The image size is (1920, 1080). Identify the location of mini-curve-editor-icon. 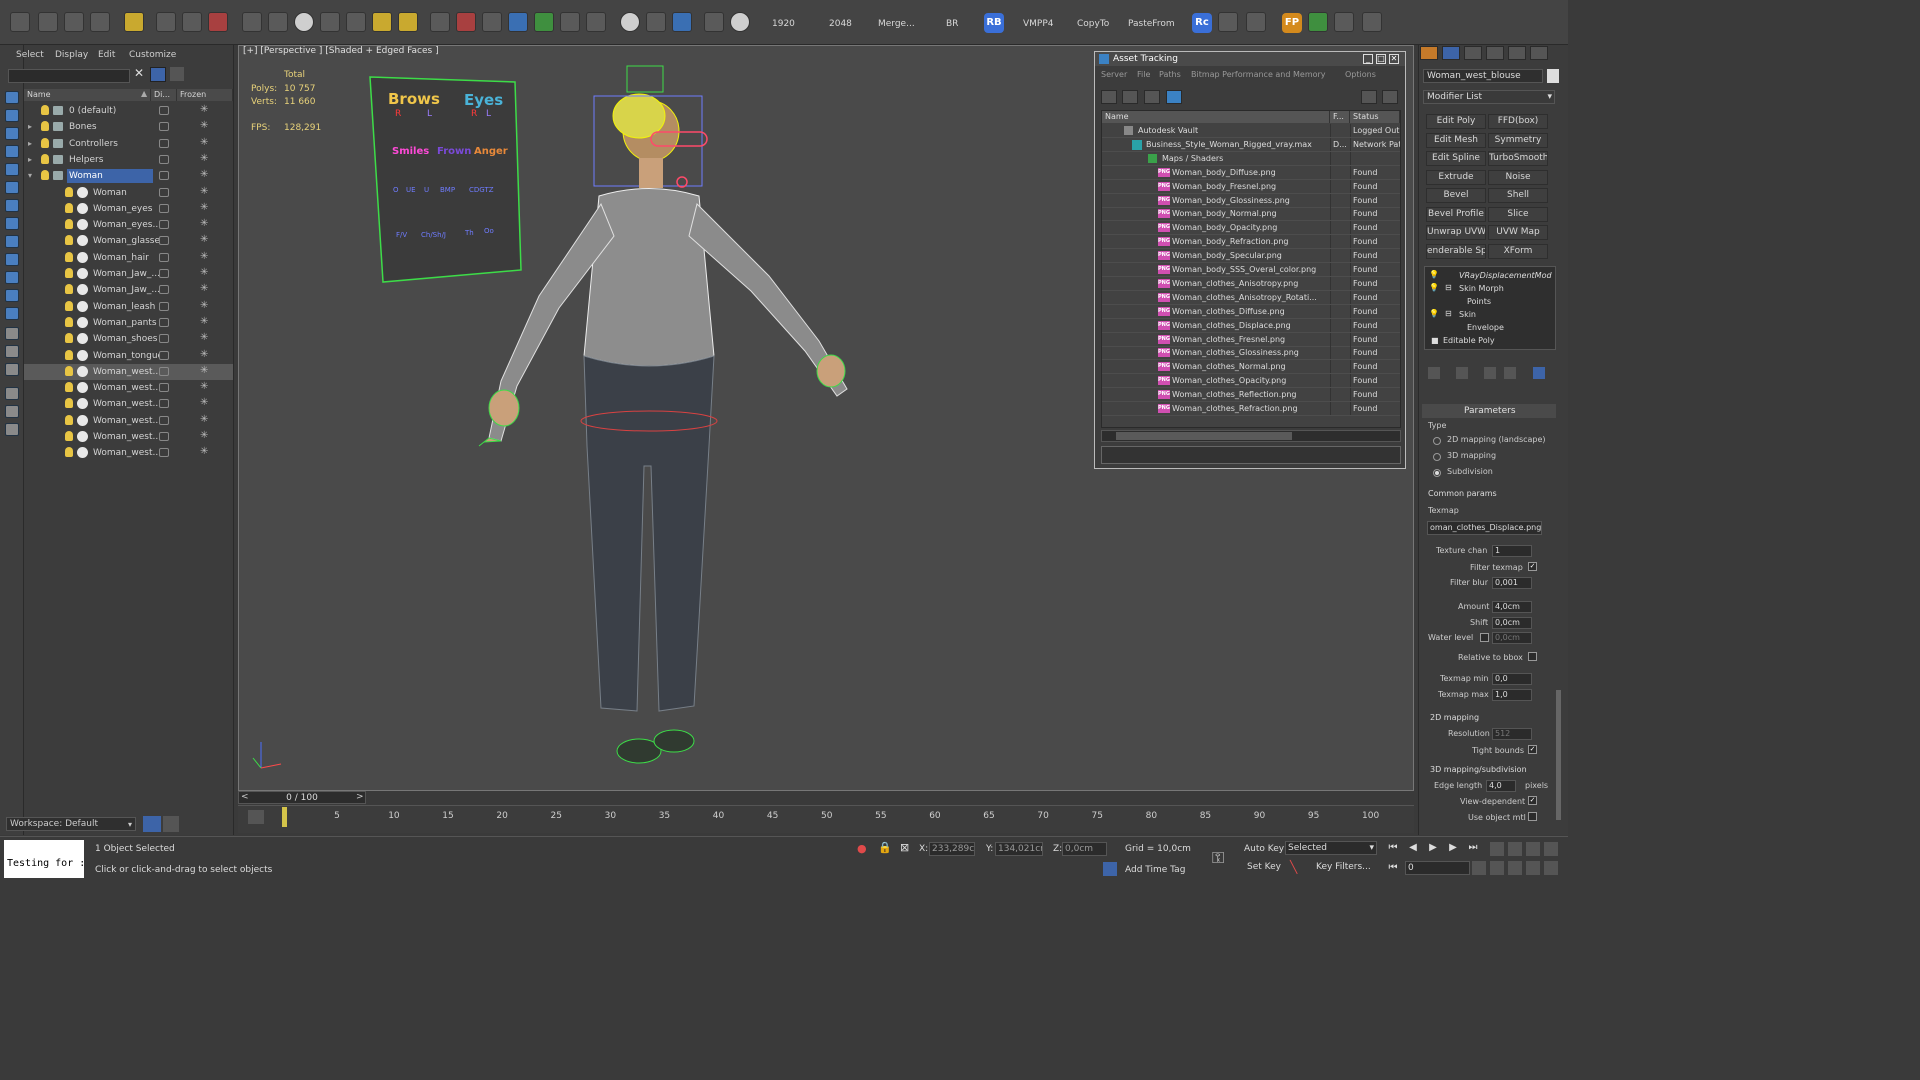
(256, 817).